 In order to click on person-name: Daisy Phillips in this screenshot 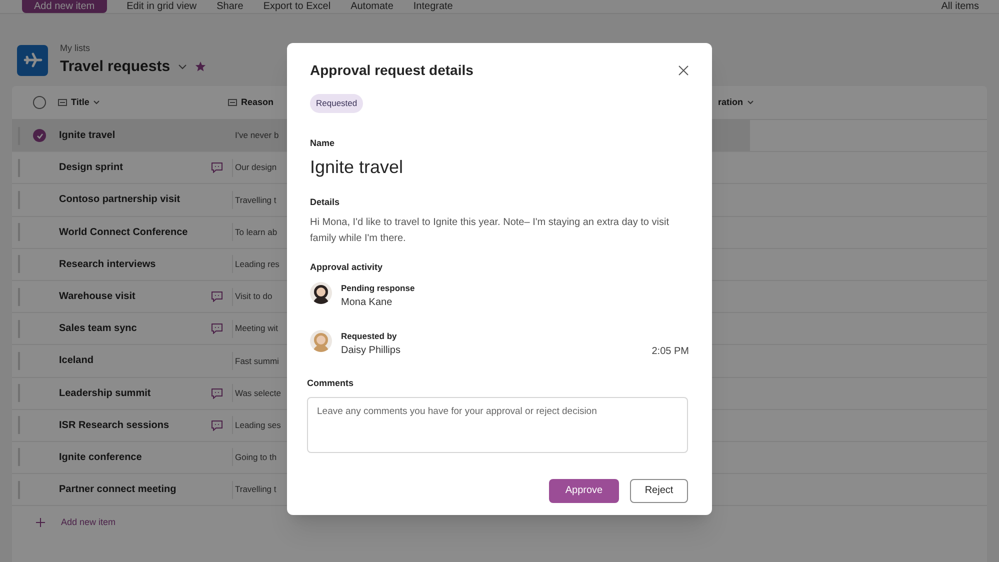, I will do `click(370, 351)`.